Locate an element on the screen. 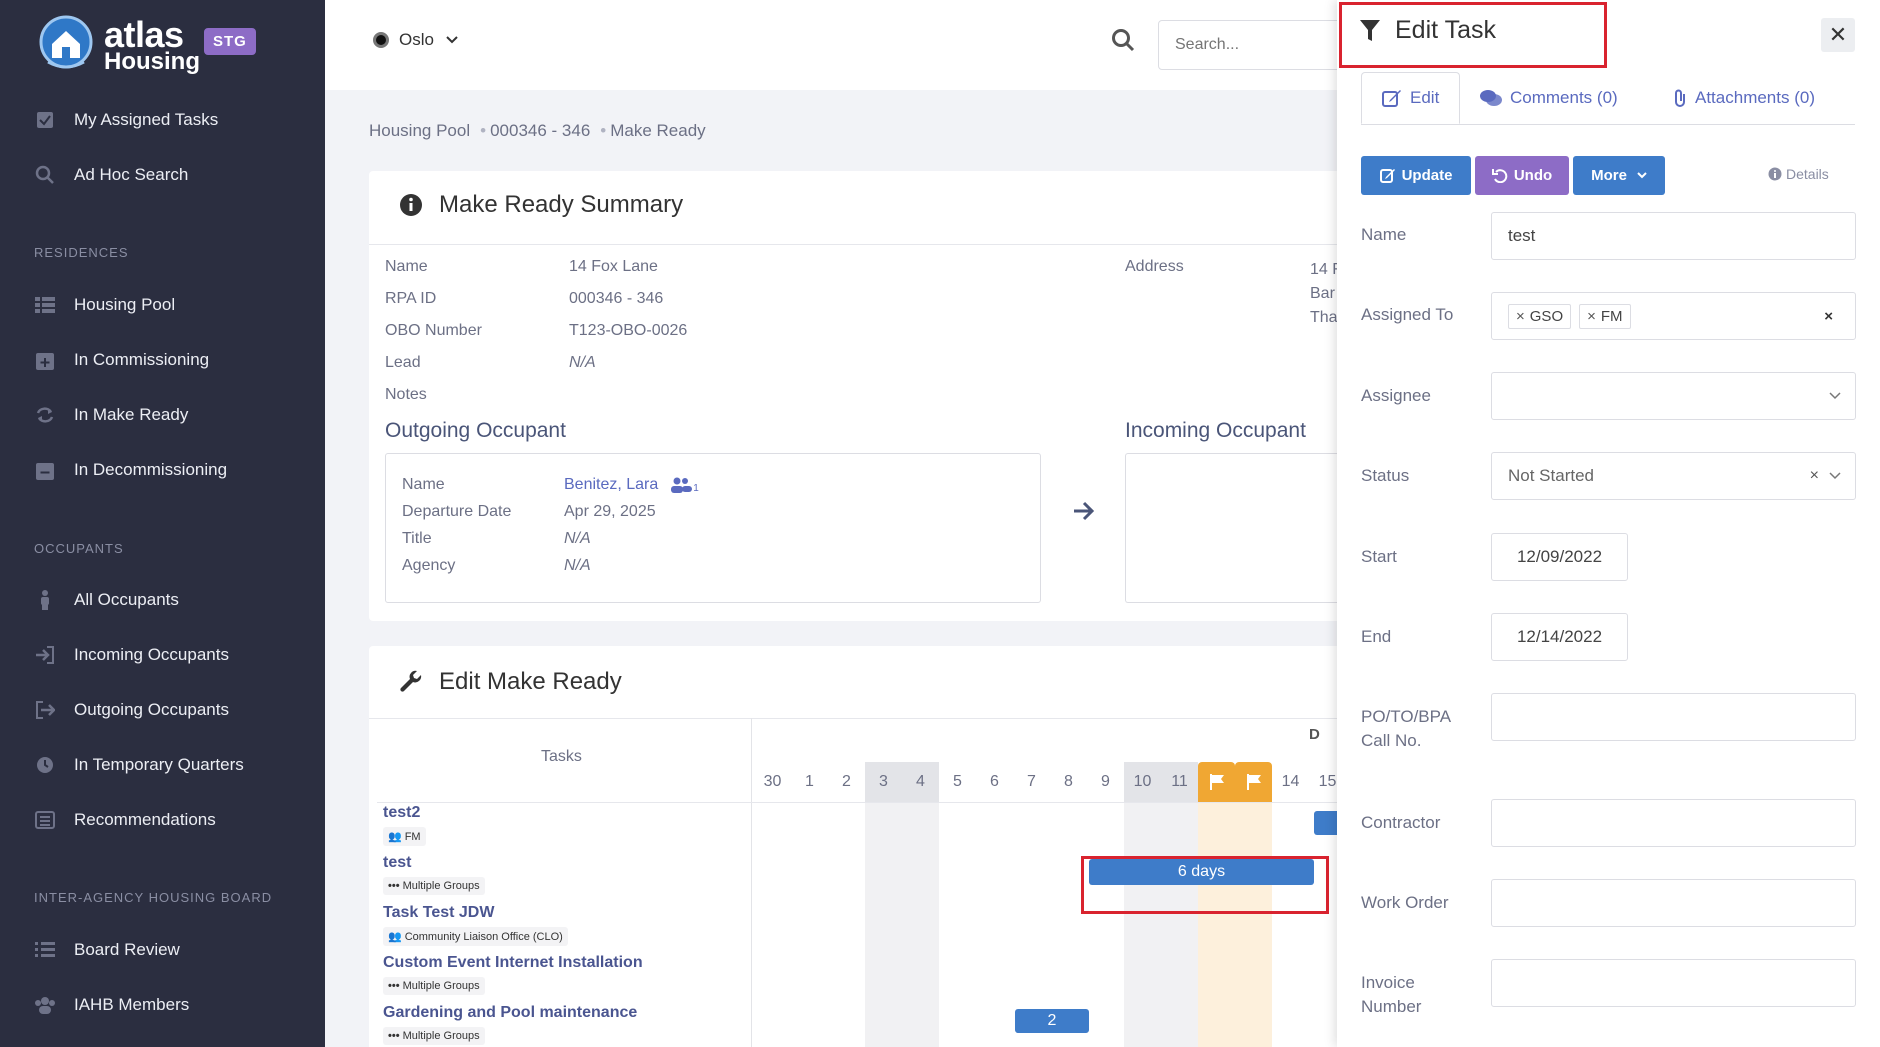 The image size is (1880, 1047). details-link: Details is located at coordinates (1798, 174).